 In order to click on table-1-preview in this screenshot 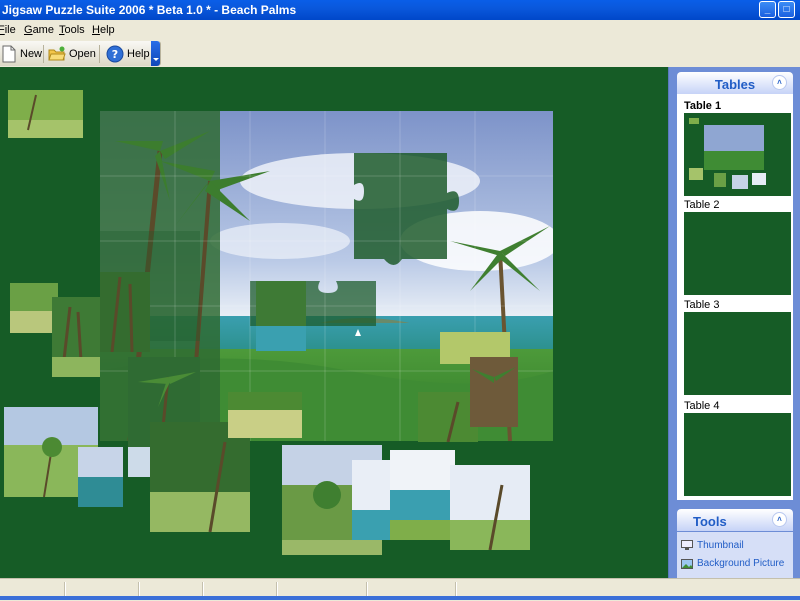, I will do `click(727, 153)`.